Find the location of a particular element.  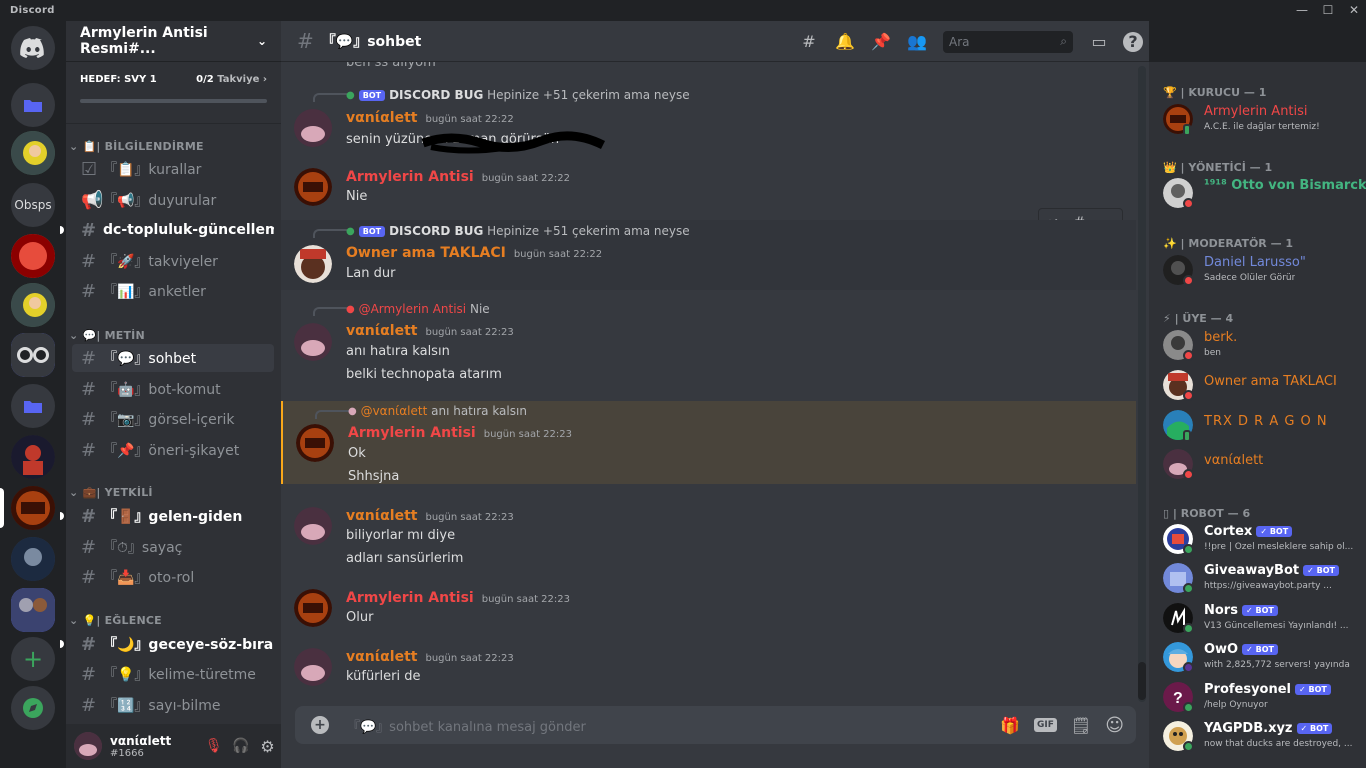

member-name: OwO is located at coordinates (1221, 649).